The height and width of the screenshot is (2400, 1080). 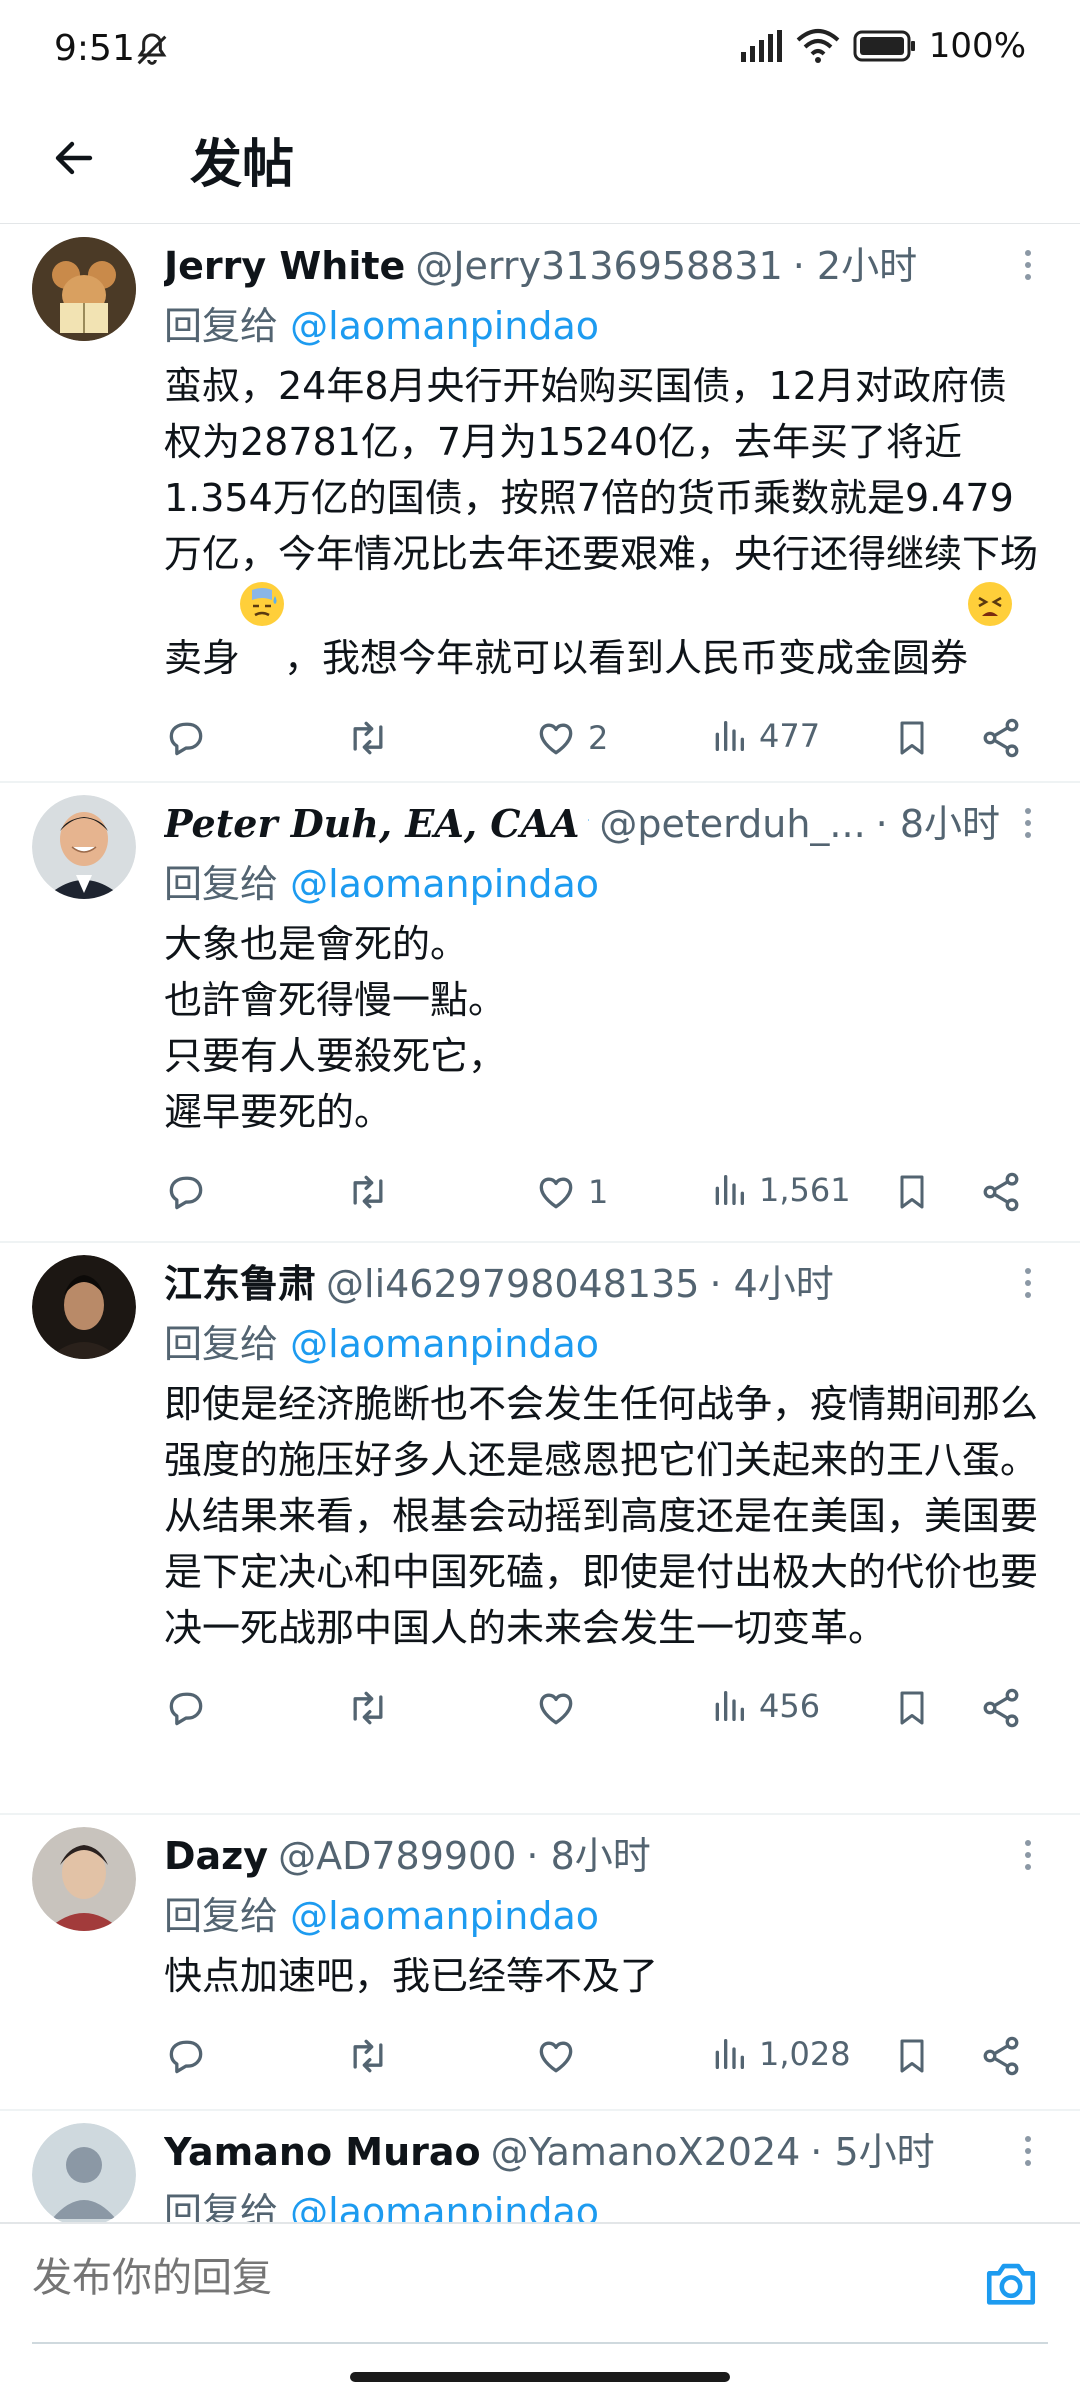 What do you see at coordinates (646, 2152) in the screenshot?
I see `author-handle: @YamanoX2024` at bounding box center [646, 2152].